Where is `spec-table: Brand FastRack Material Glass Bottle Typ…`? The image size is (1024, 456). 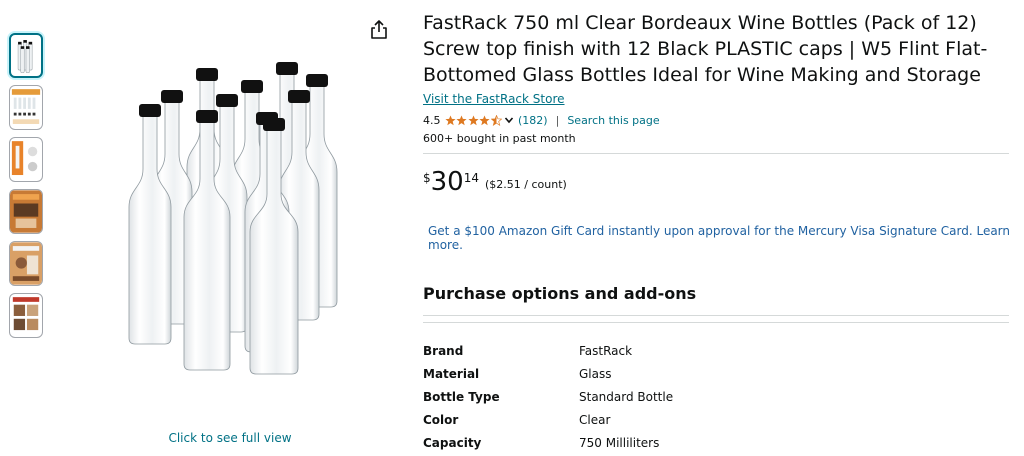
spec-table: Brand FastRack Material Glass Bottle Typ… is located at coordinates (716, 396).